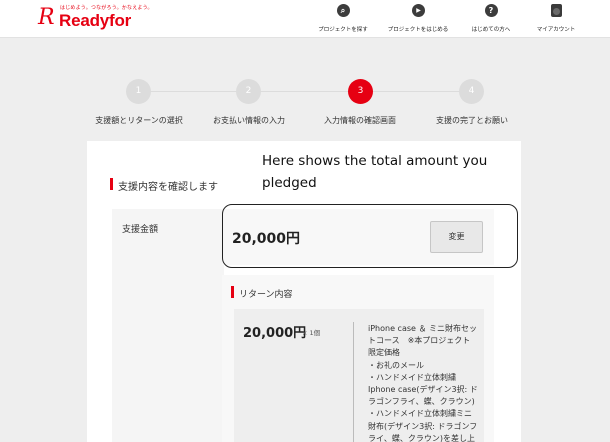 This screenshot has width=610, height=442. I want to click on return-desc-line: ・ハンドメイド立体刺繍ミニ, so click(420, 414).